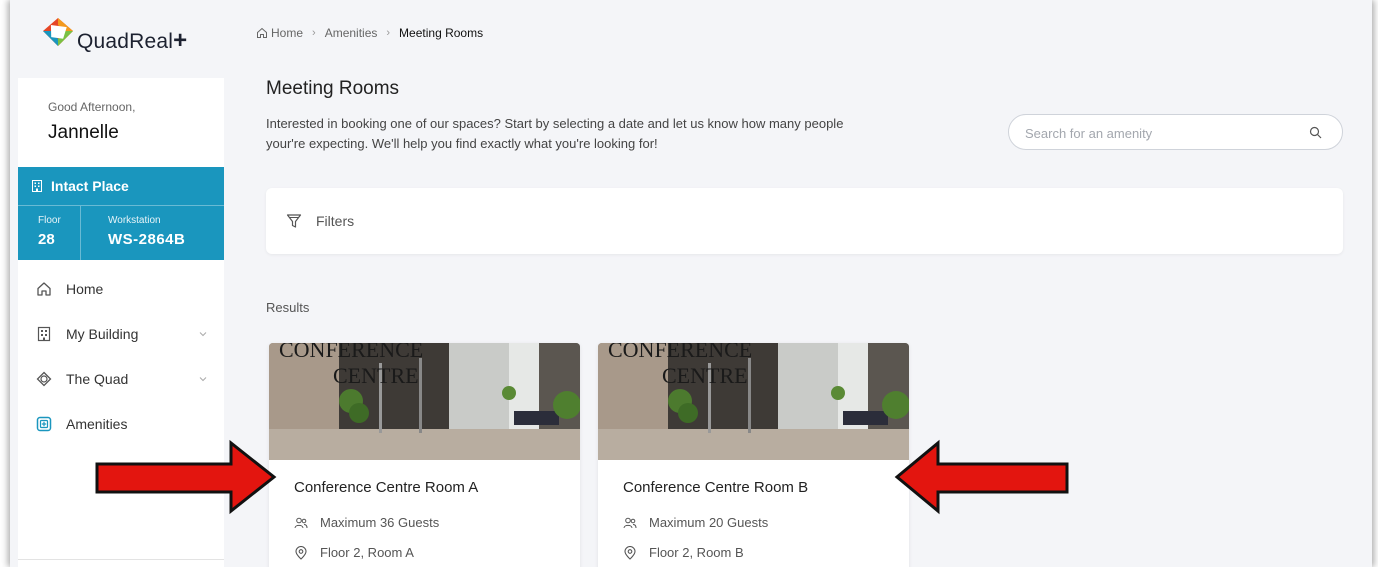  What do you see at coordinates (97, 424) in the screenshot?
I see `sidebar-item-label: Amenities` at bounding box center [97, 424].